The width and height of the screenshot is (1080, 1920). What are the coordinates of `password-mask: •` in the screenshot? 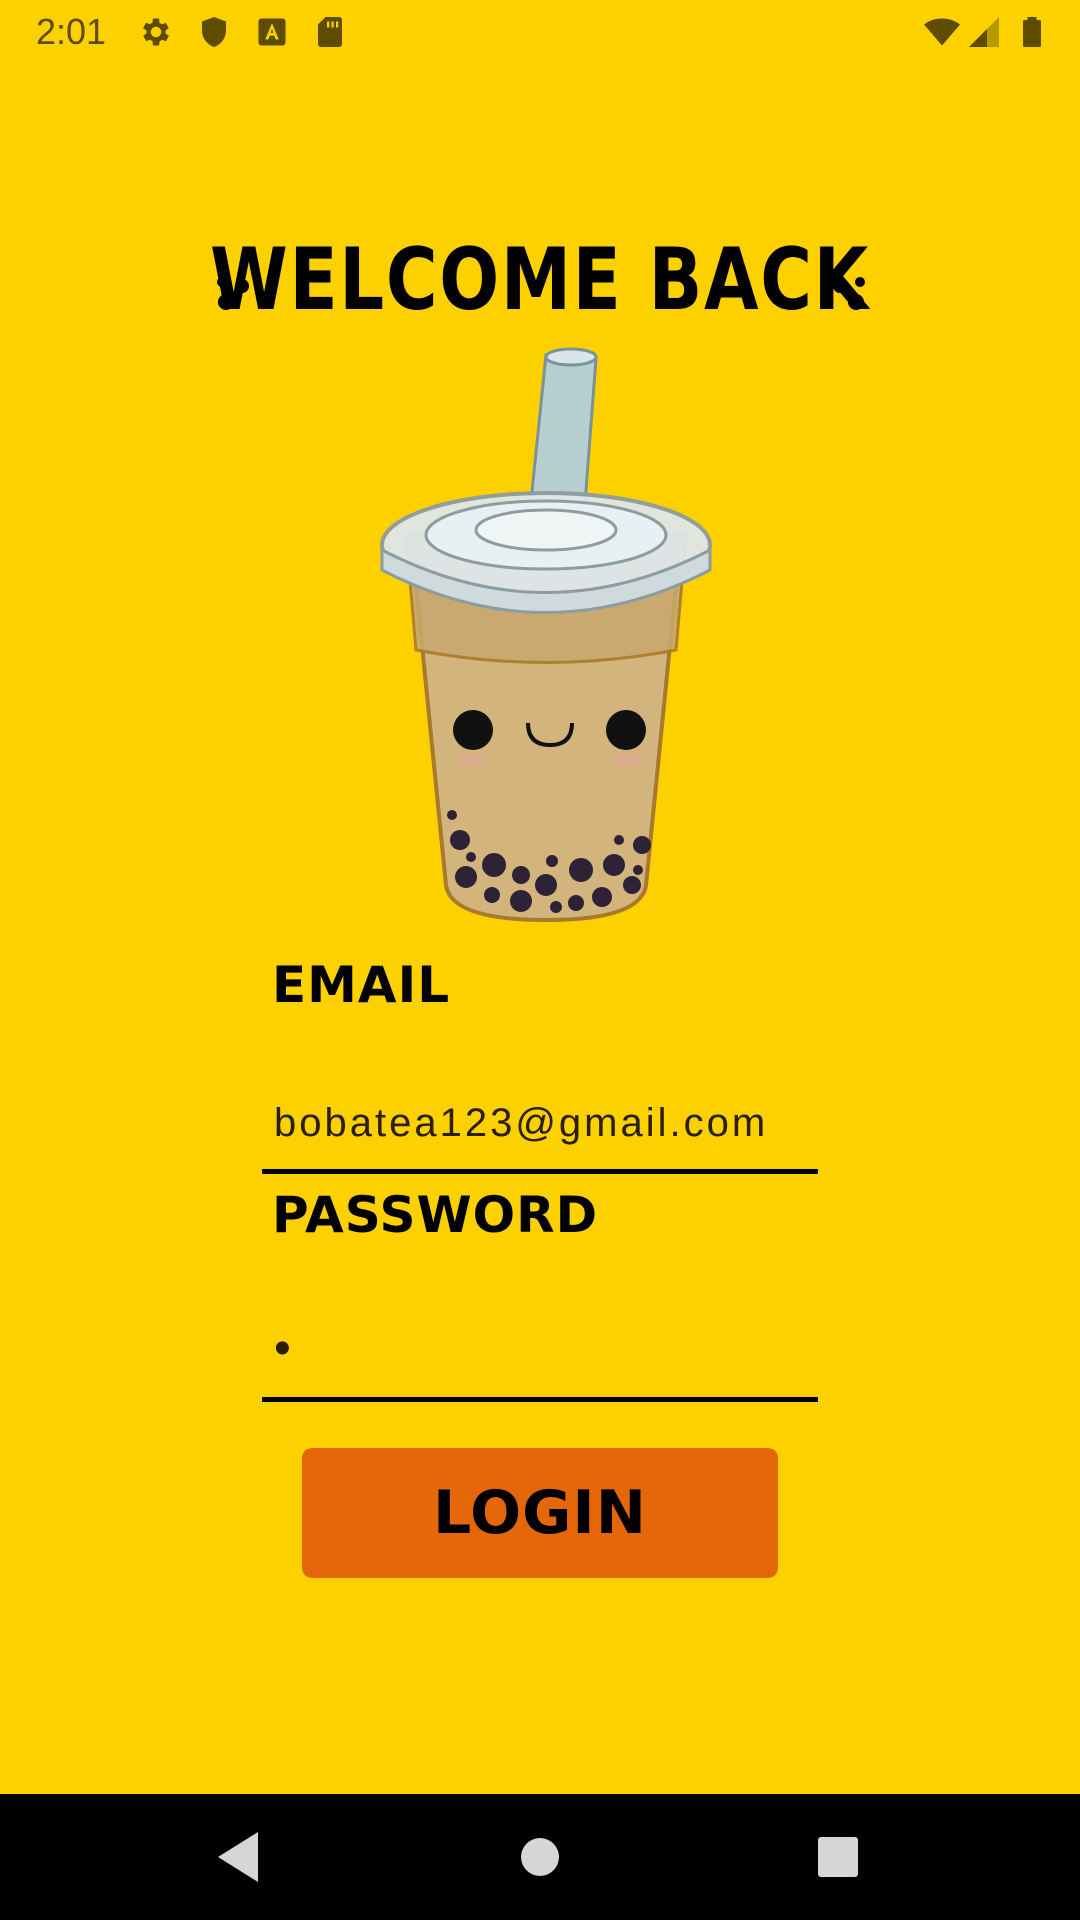 It's located at (284, 1348).